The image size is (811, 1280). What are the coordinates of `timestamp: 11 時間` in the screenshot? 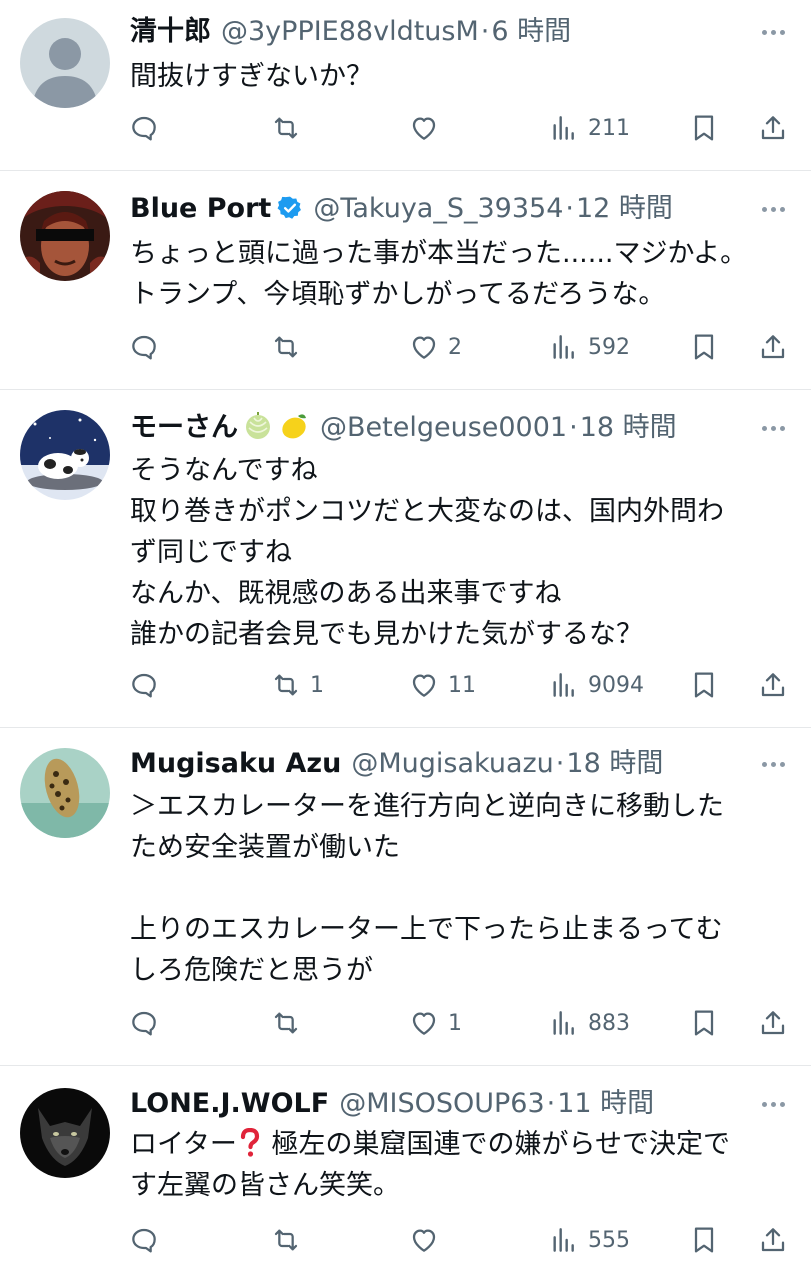 It's located at (605, 1103).